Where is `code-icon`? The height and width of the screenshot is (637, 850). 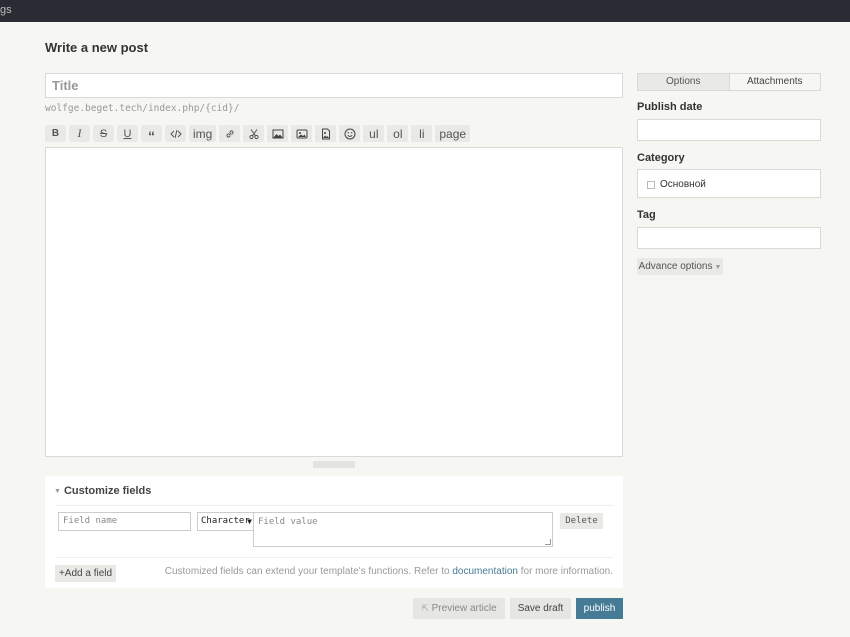 code-icon is located at coordinates (175, 134).